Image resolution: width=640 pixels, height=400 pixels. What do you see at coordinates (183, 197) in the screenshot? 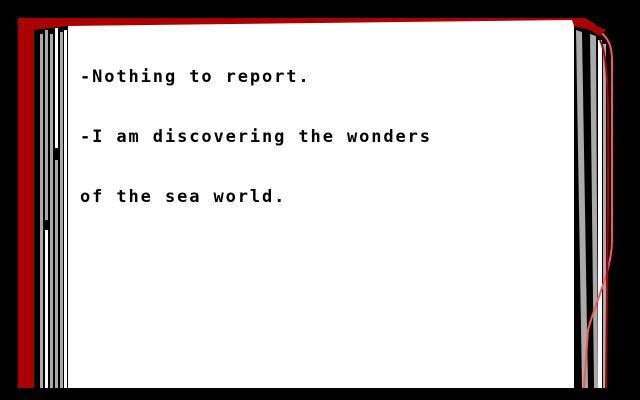
I see `journal-line-3: of the sea world.` at bounding box center [183, 197].